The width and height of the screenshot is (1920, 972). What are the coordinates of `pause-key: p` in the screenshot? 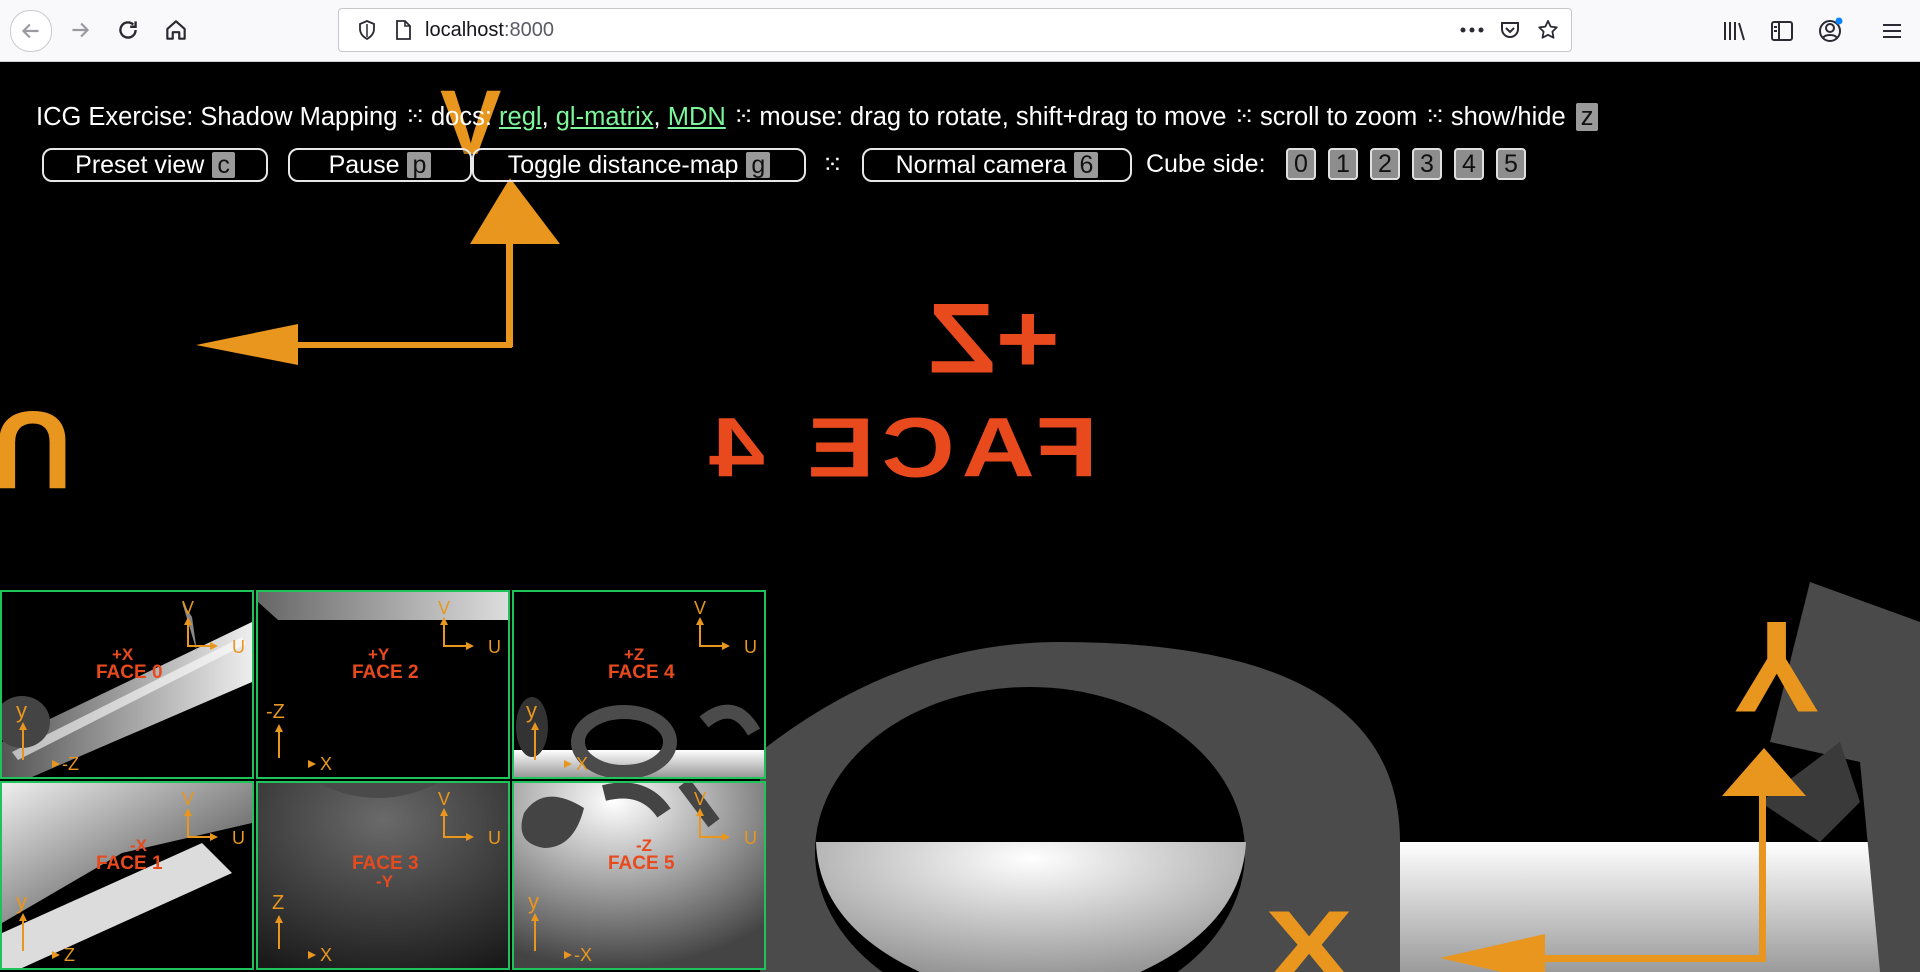 It's located at (419, 165).